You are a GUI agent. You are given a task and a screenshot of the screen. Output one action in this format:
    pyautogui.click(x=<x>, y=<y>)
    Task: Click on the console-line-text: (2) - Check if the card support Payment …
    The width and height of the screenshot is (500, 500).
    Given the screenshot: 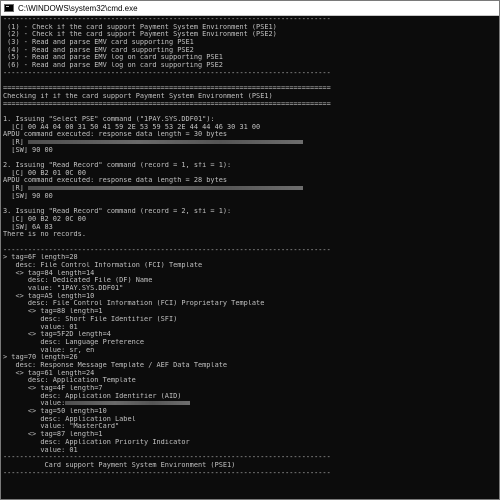 What is the action you would take?
    pyautogui.click(x=140, y=35)
    